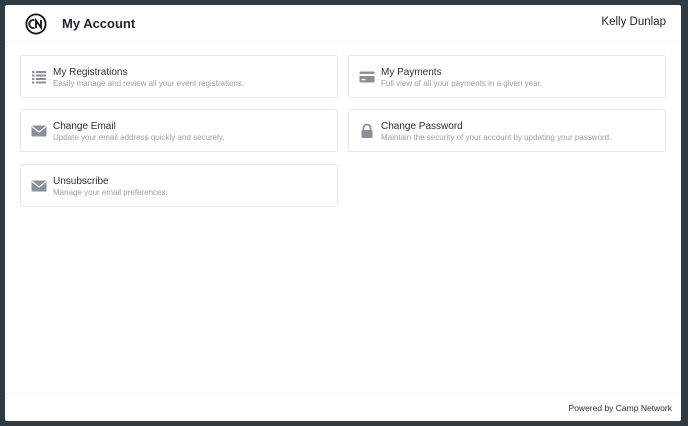  What do you see at coordinates (411, 72) in the screenshot?
I see `card-title: My Payments` at bounding box center [411, 72].